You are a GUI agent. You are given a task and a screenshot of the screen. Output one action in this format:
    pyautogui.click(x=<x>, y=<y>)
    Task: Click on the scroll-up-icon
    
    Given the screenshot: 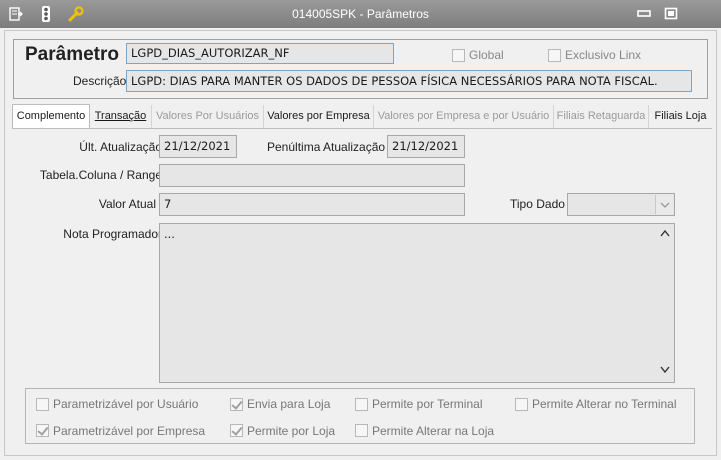 What is the action you would take?
    pyautogui.click(x=665, y=234)
    